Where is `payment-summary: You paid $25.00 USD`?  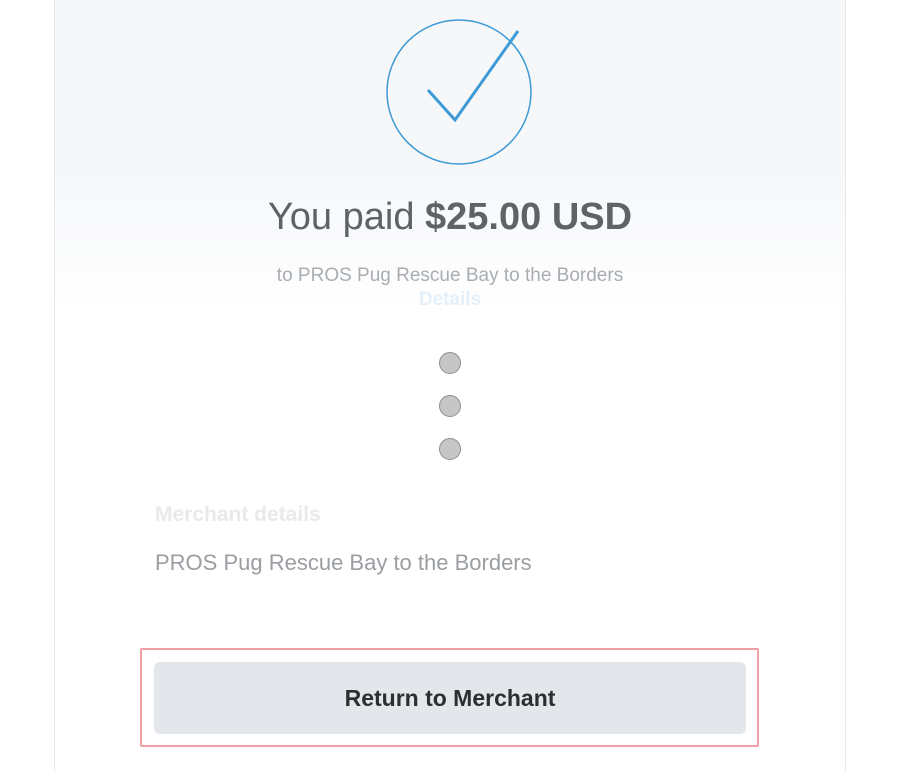
payment-summary: You paid $25.00 USD is located at coordinates (450, 217).